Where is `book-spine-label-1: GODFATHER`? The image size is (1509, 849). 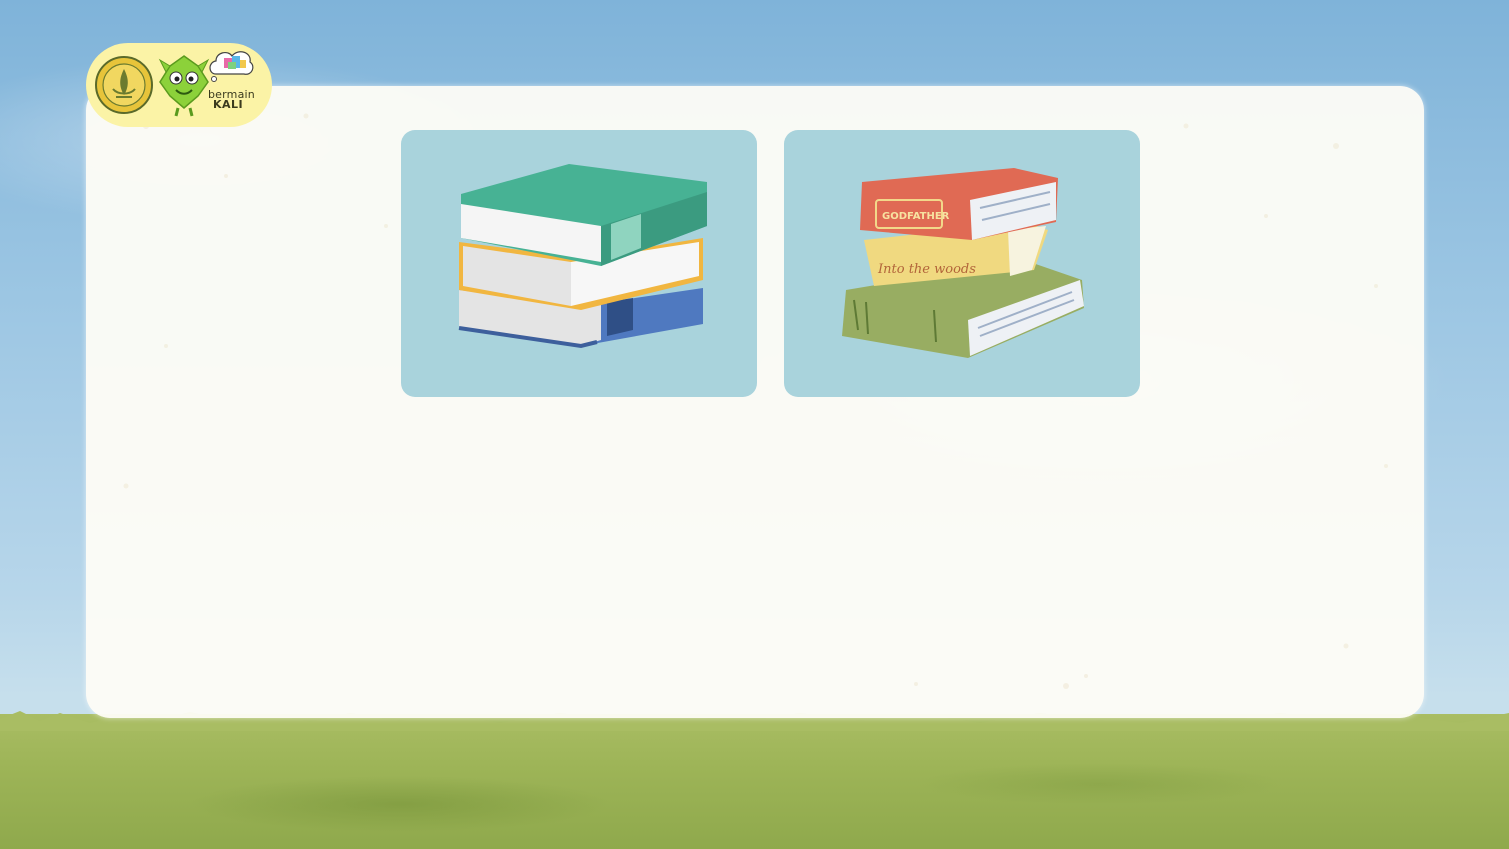 book-spine-label-1: GODFATHER is located at coordinates (916, 216).